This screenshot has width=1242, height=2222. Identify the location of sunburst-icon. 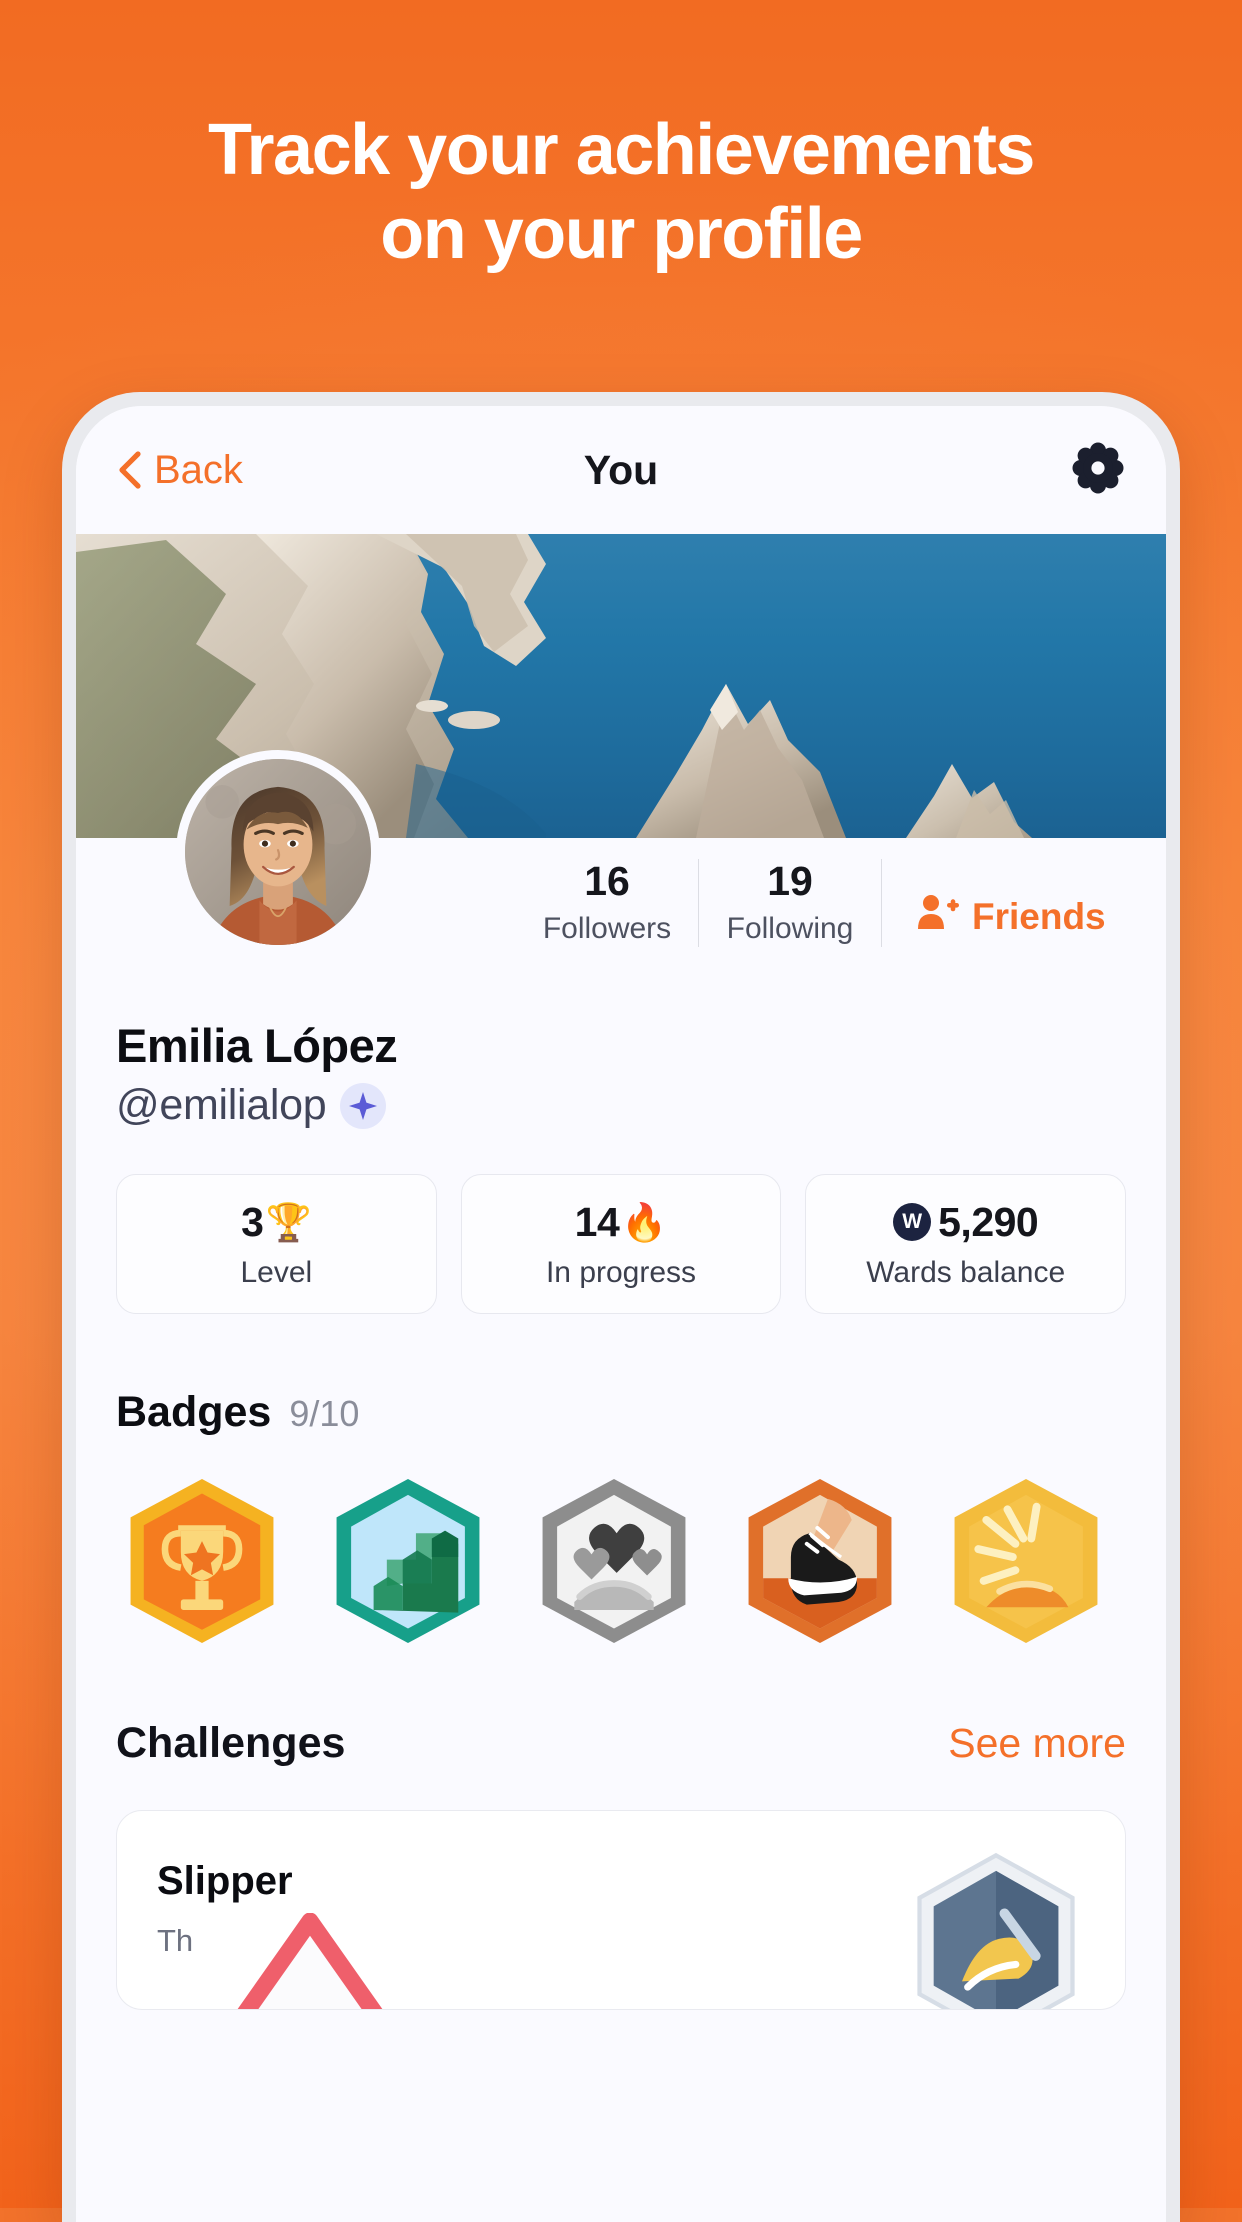
(1026, 1561).